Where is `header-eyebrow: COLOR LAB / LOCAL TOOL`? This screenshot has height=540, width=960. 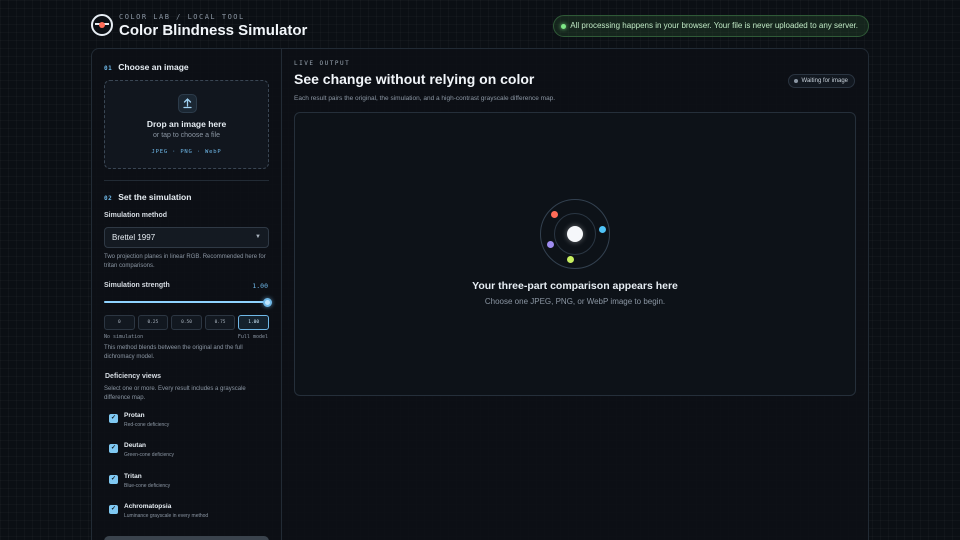
header-eyebrow: COLOR LAB / LOCAL TOOL is located at coordinates (182, 17).